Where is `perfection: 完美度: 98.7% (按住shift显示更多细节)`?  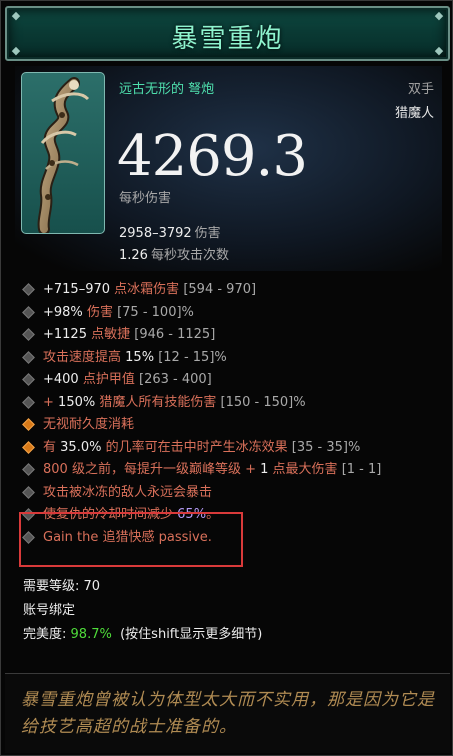
perfection: 完美度: 98.7% (按住shift显示更多细节) is located at coordinates (143, 634).